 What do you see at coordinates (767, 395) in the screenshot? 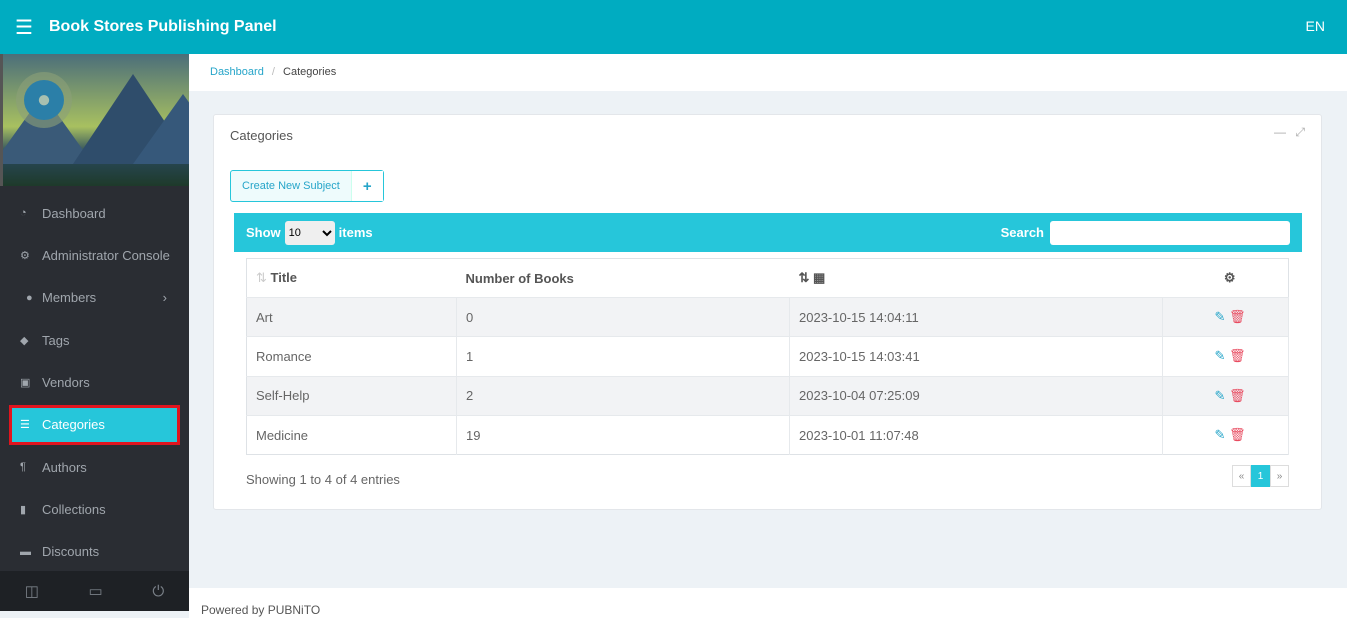
I see `table-row: Self-Help 2 2023-10-04 07:25:09 ✎ 🗑` at bounding box center [767, 395].